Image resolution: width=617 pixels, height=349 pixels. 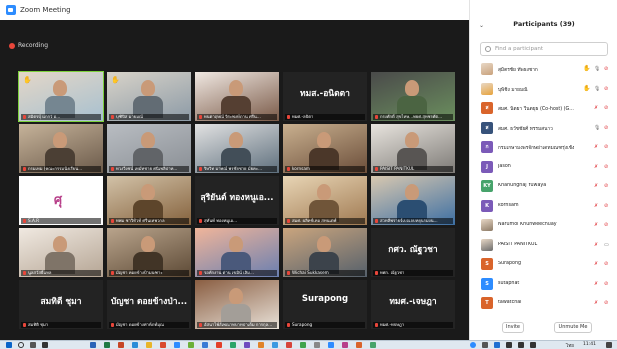 I want to click on participant-row: J Jason ✗ ⊘, so click(x=543, y=167).